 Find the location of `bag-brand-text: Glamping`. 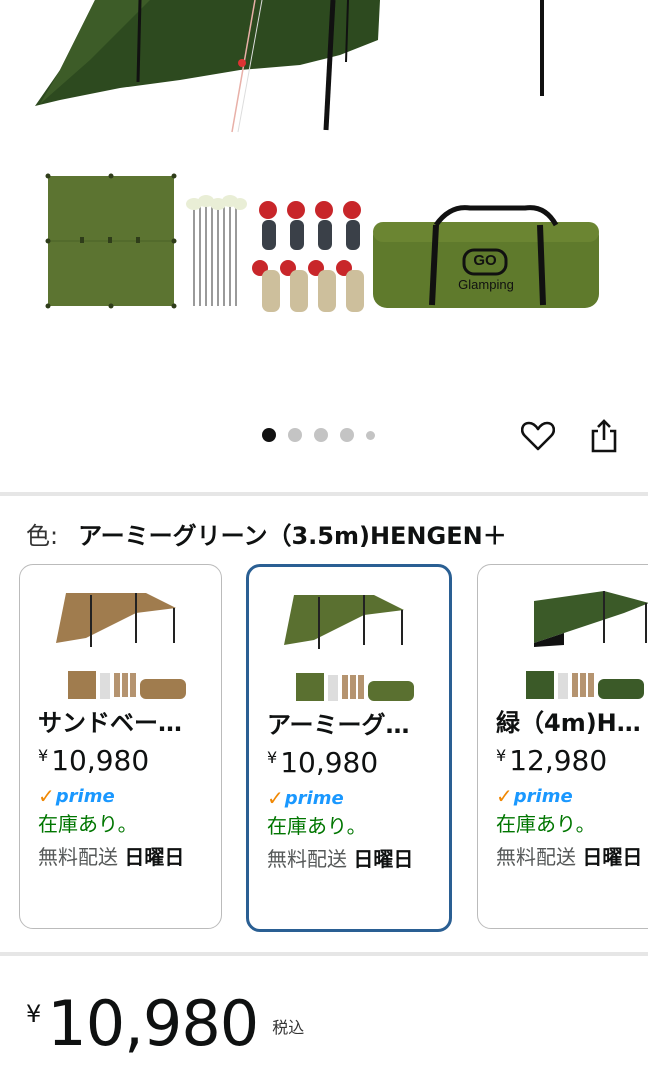

bag-brand-text: Glamping is located at coordinates (486, 284).